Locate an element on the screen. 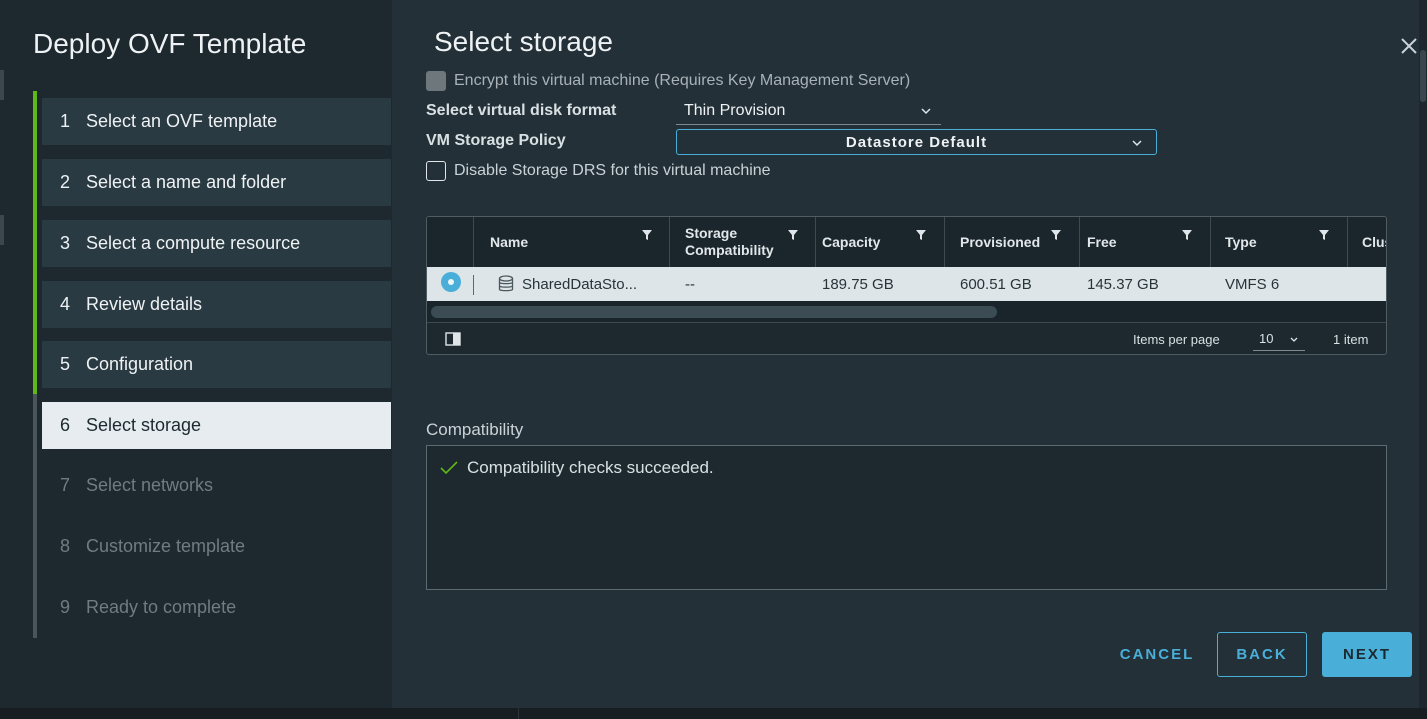  cell-free: 145.37 GB is located at coordinates (1123, 284).